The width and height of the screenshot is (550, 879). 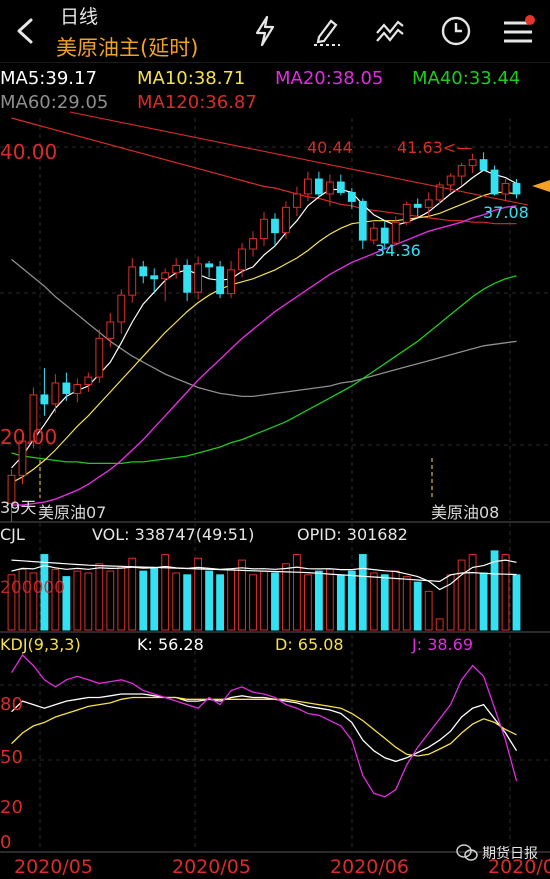 I want to click on watermark: 期货日报, so click(x=497, y=853).